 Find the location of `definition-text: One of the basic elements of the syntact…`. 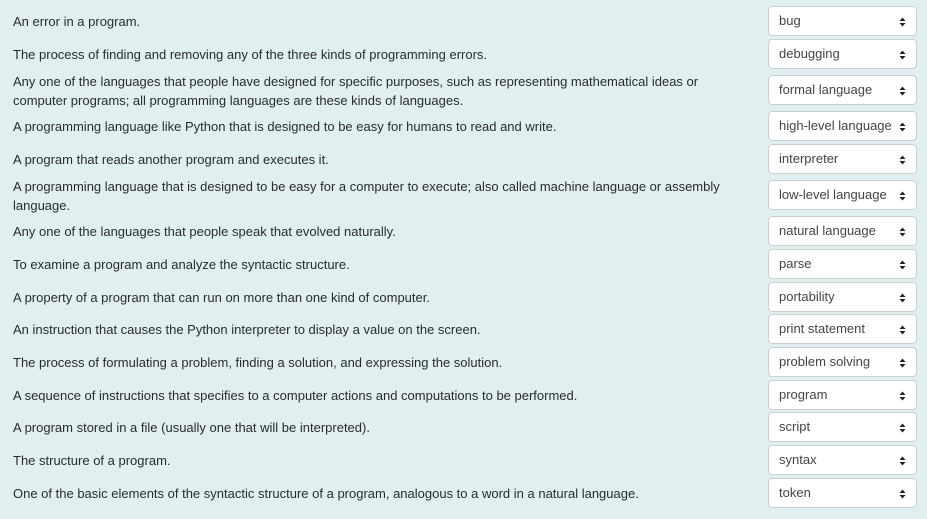

definition-text: One of the basic elements of the syntact… is located at coordinates (326, 493).